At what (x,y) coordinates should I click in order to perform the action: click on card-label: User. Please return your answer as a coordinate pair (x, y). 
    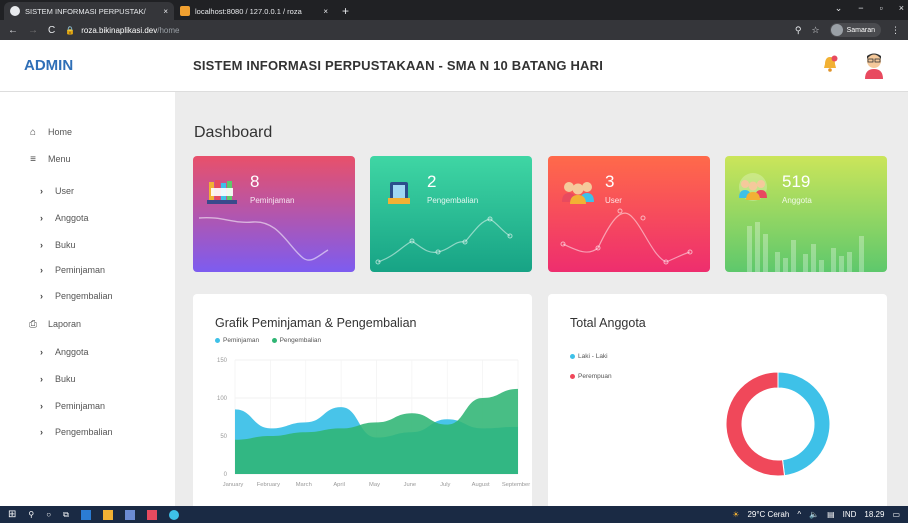
    Looking at the image, I should click on (613, 200).